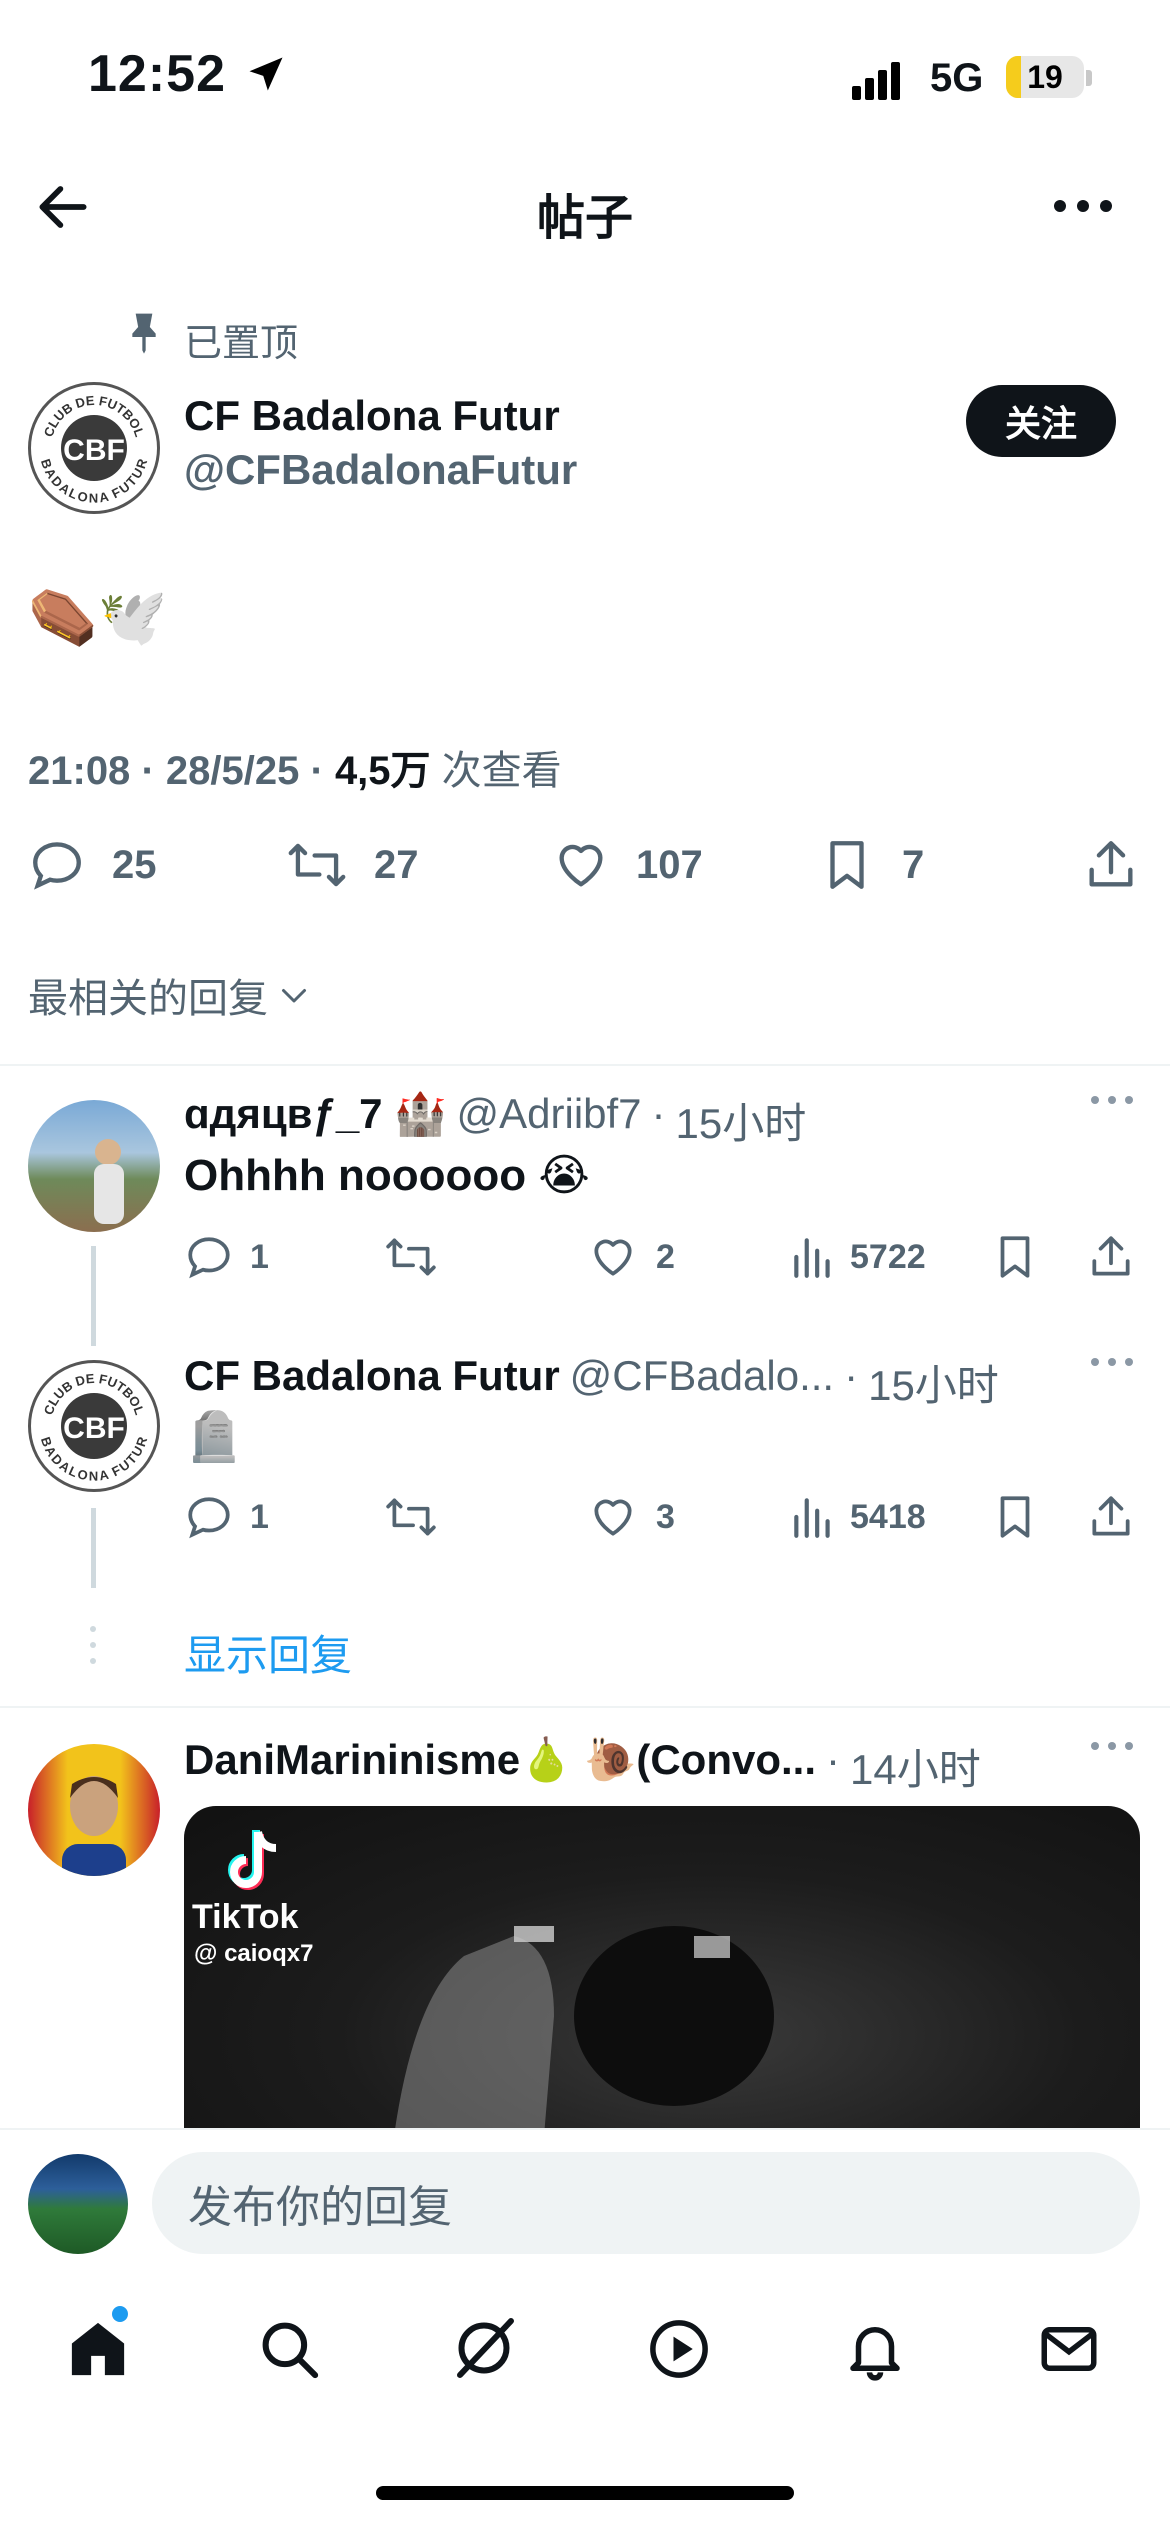  I want to click on video-brand: TikTok, so click(245, 1917).